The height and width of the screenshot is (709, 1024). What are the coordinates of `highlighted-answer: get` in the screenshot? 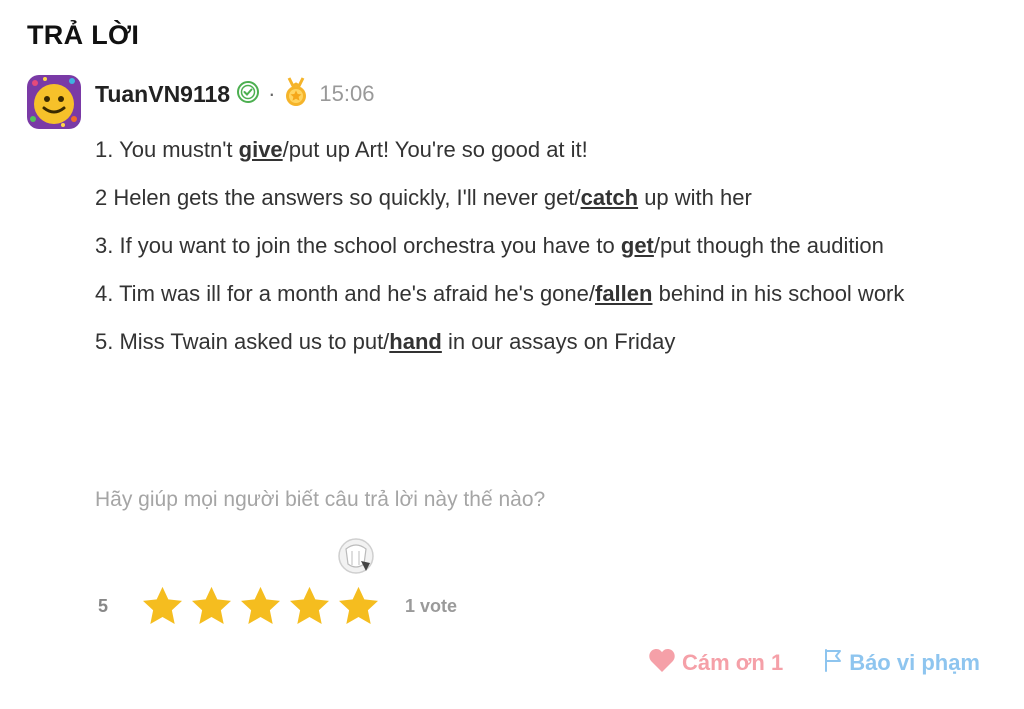 It's located at (637, 245).